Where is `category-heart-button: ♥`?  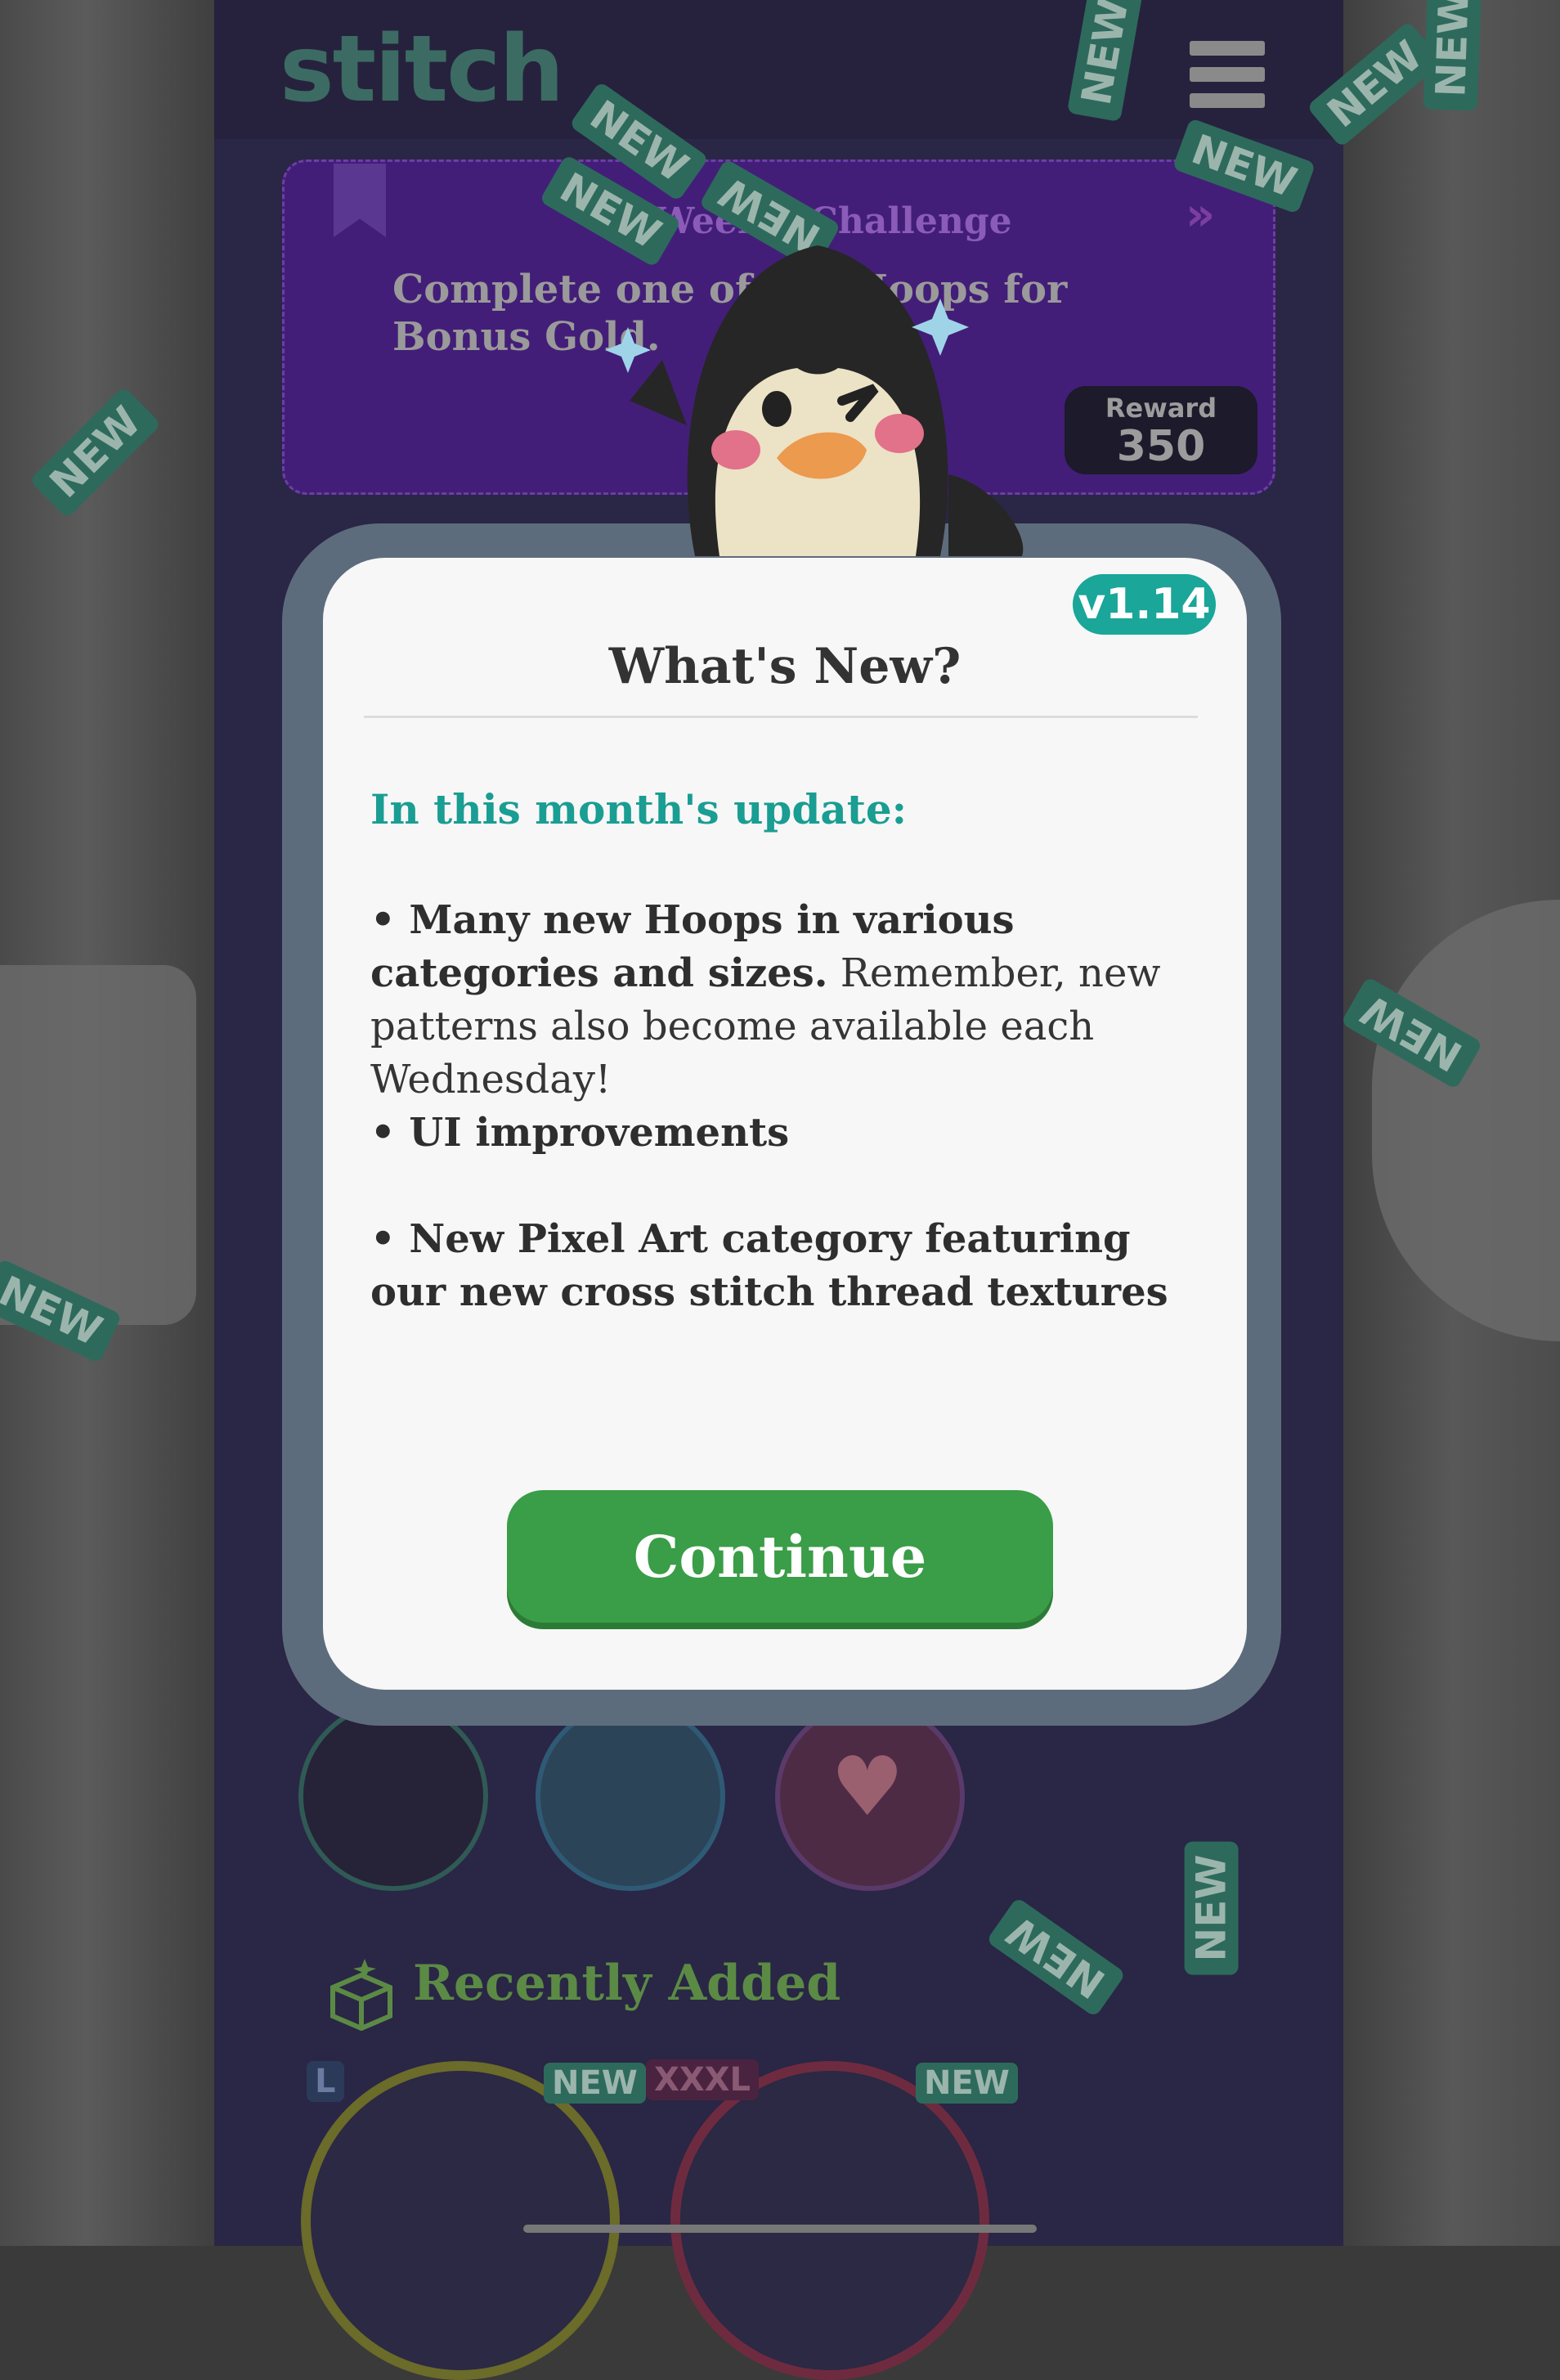 category-heart-button: ♥ is located at coordinates (870, 1796).